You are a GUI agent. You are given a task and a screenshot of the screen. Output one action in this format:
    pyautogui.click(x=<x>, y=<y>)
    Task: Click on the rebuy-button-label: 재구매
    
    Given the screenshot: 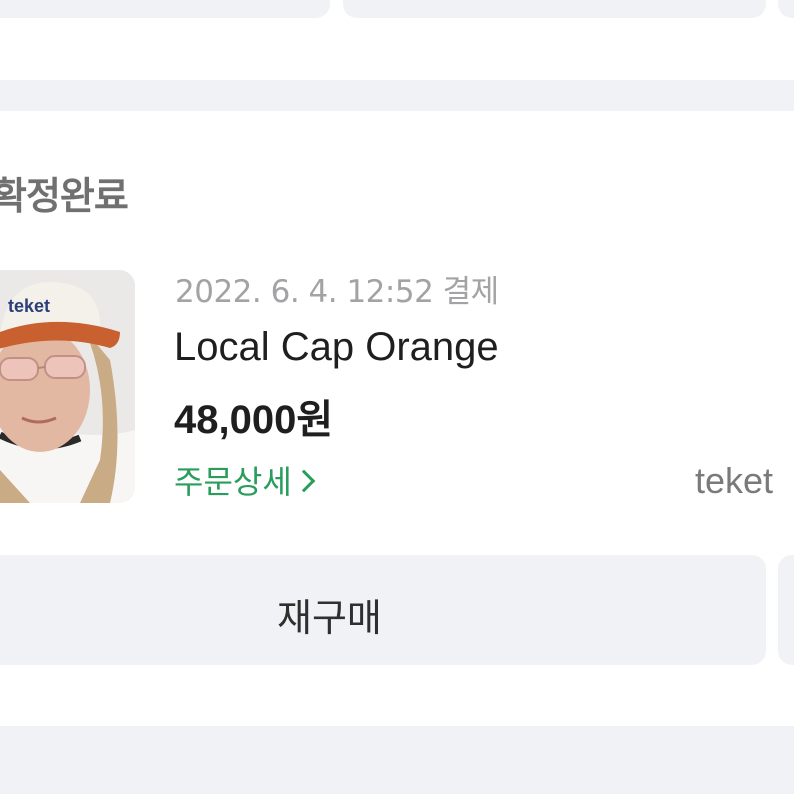 What is the action you would take?
    pyautogui.click(x=329, y=618)
    